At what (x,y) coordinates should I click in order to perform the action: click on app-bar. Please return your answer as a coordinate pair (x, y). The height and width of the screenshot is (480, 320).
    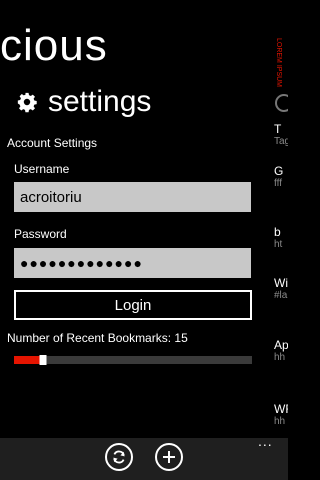
    Looking at the image, I should click on (144, 459).